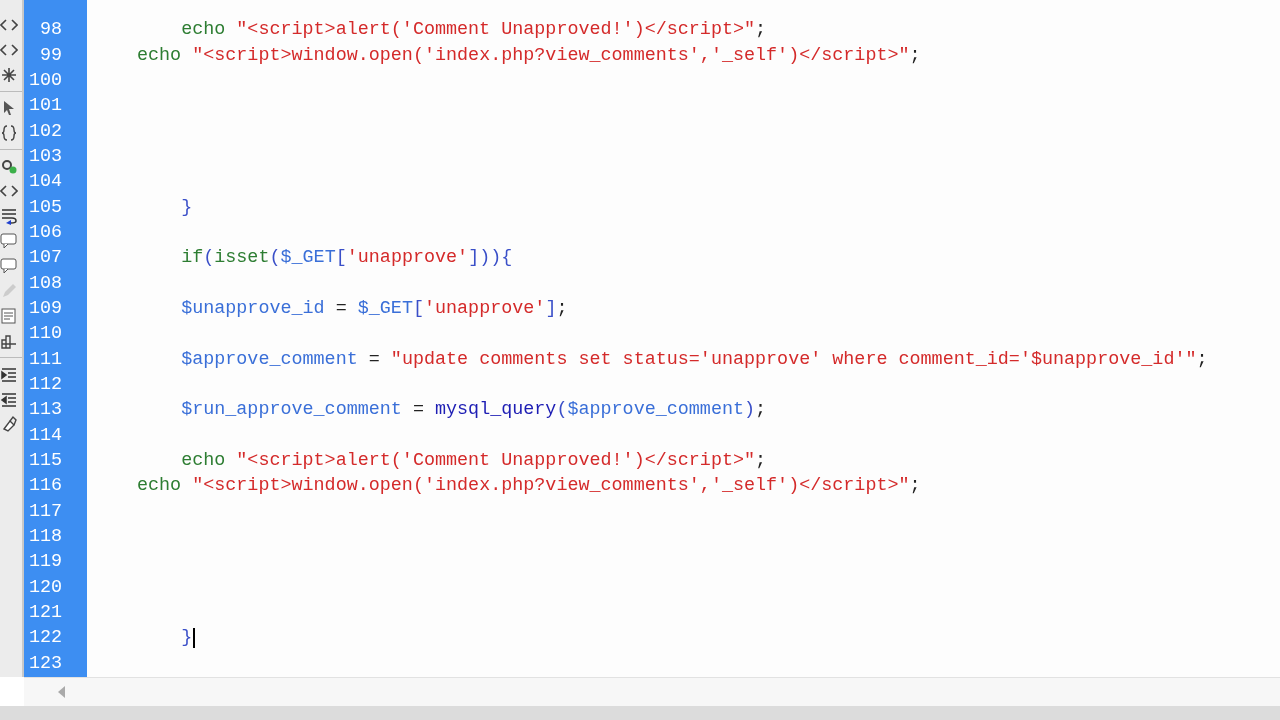 The image size is (1280, 720). Describe the element at coordinates (44, 384) in the screenshot. I see `line-number: 112` at that location.